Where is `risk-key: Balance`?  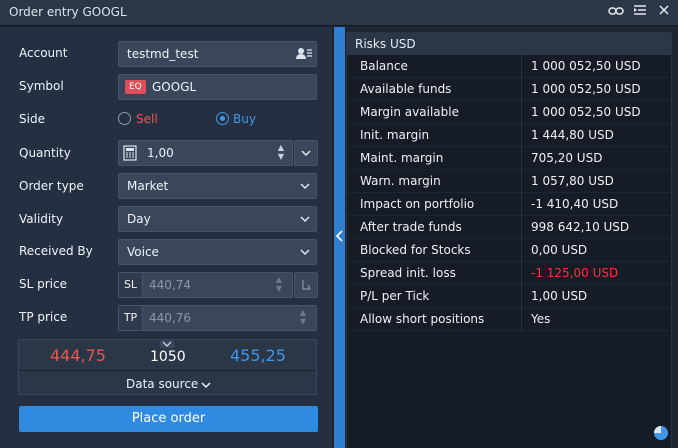 risk-key: Balance is located at coordinates (384, 66).